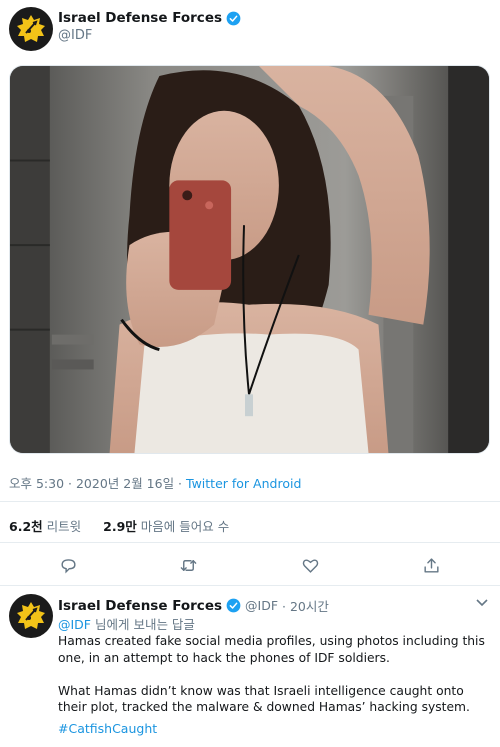  I want to click on author-avatar, so click(31, 29).